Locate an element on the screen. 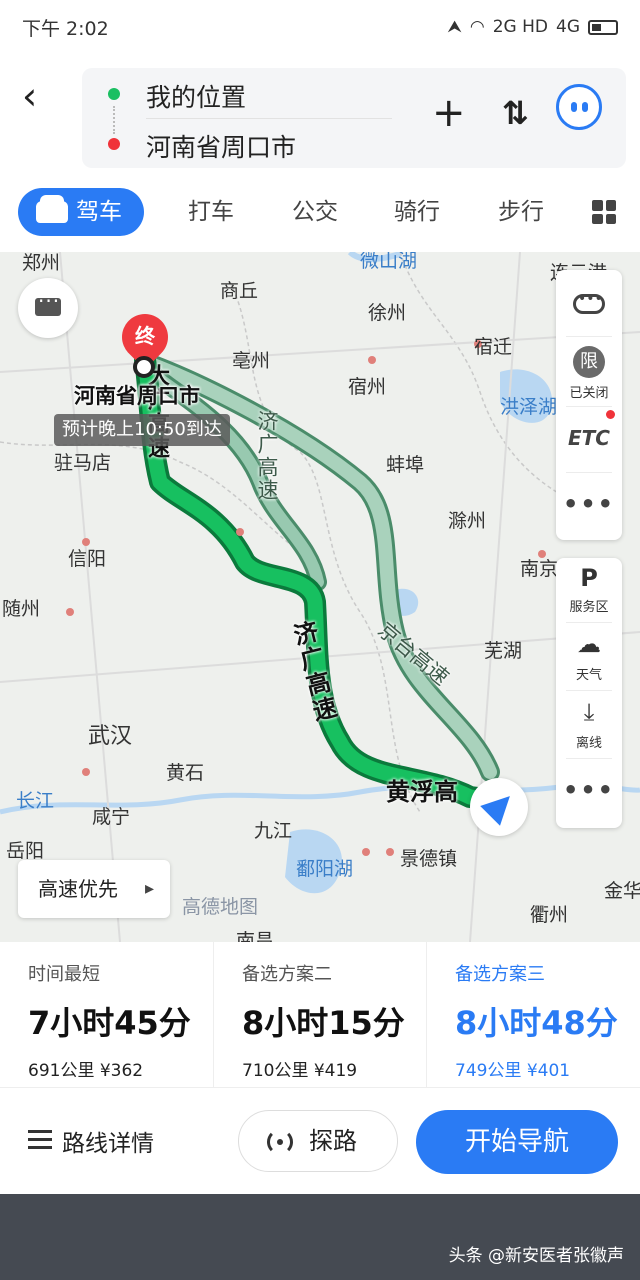 This screenshot has height=1280, width=640. travel-mode-tabs: 驾车 打车 公交 骑行 步行 is located at coordinates (320, 213).